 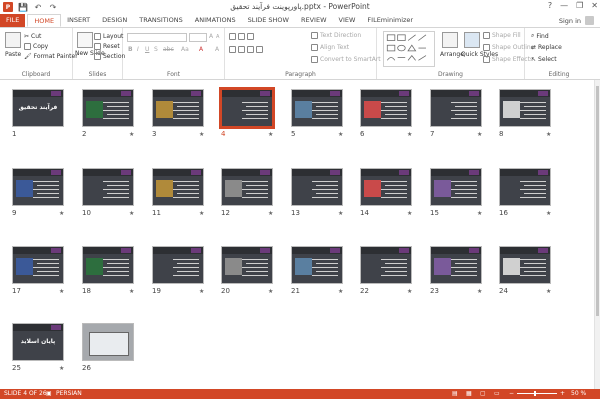 I want to click on slide-sorter-view-icon: ▦, so click(x=469, y=393).